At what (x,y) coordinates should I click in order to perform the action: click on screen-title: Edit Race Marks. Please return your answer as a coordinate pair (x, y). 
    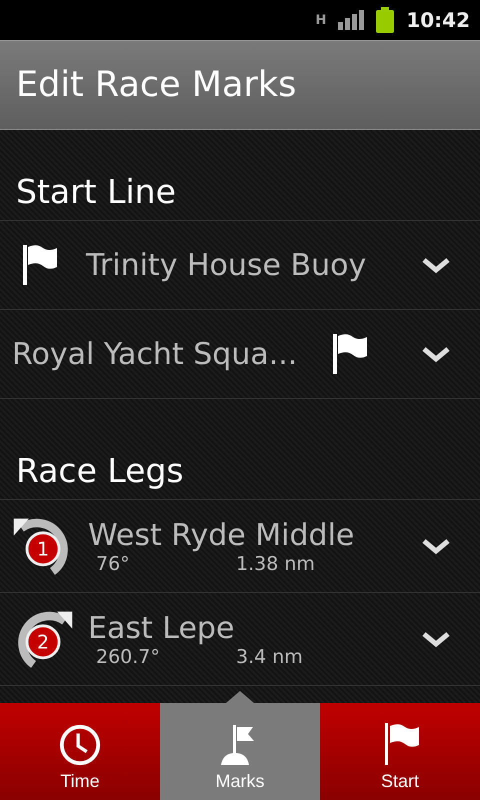
    Looking at the image, I should click on (156, 85).